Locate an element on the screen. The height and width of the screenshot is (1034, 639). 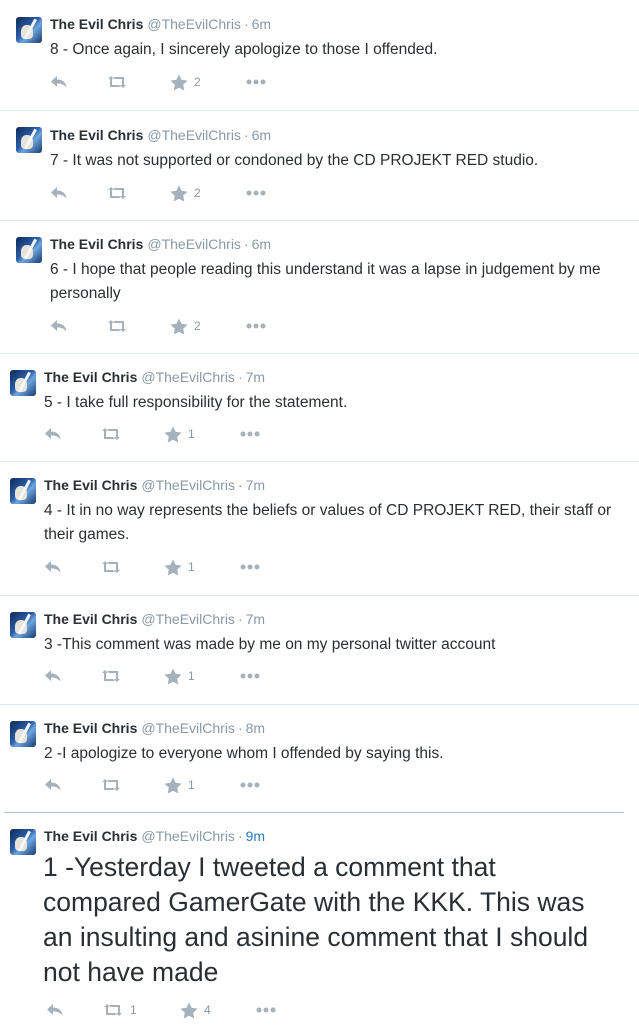
timestamp: 9m is located at coordinates (255, 836).